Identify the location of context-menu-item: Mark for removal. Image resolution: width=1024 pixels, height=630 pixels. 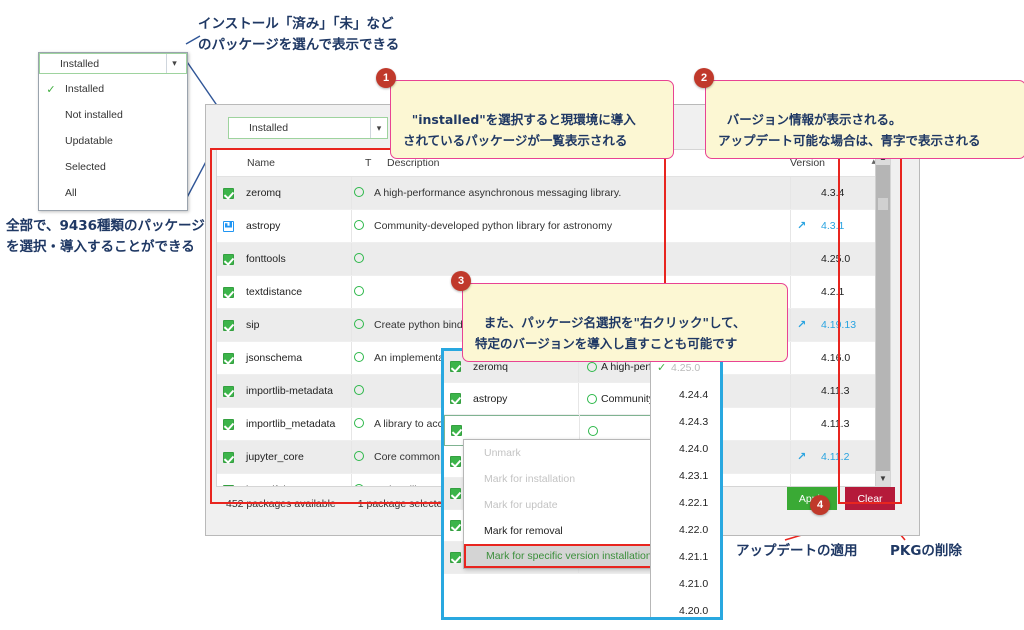
(567, 531).